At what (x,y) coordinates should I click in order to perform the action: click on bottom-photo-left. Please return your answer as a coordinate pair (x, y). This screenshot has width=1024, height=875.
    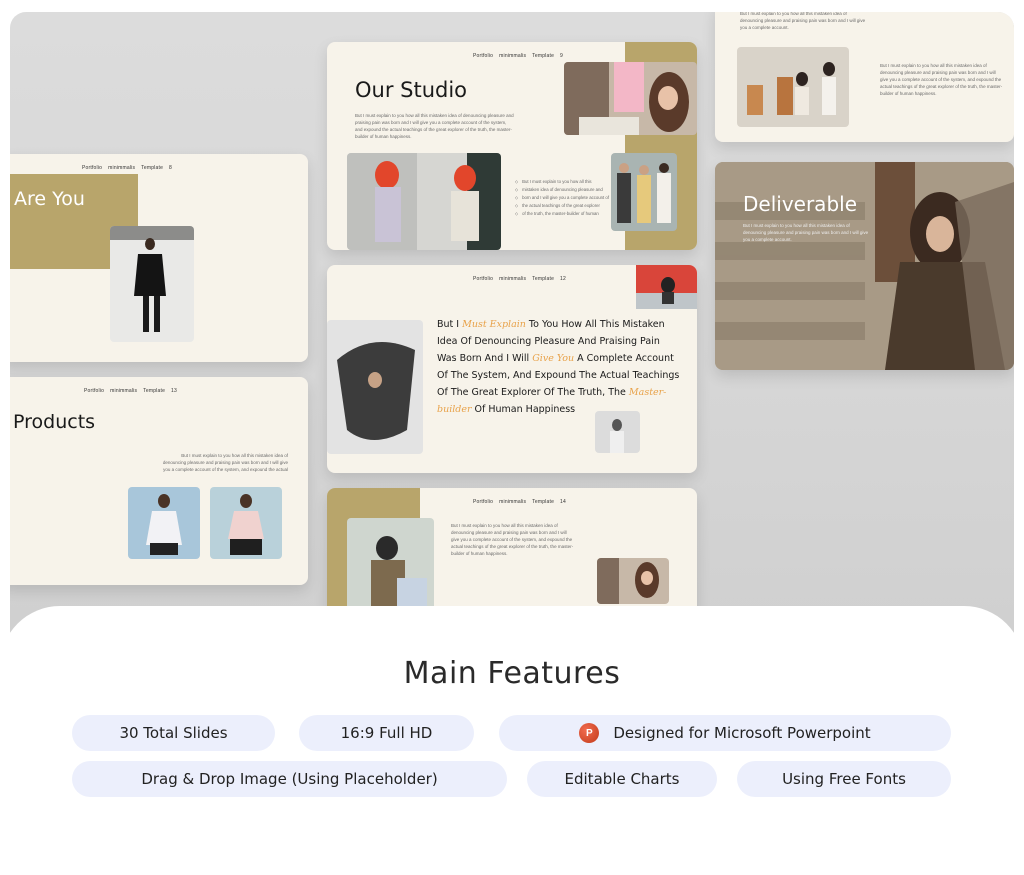
    Looking at the image, I should click on (390, 568).